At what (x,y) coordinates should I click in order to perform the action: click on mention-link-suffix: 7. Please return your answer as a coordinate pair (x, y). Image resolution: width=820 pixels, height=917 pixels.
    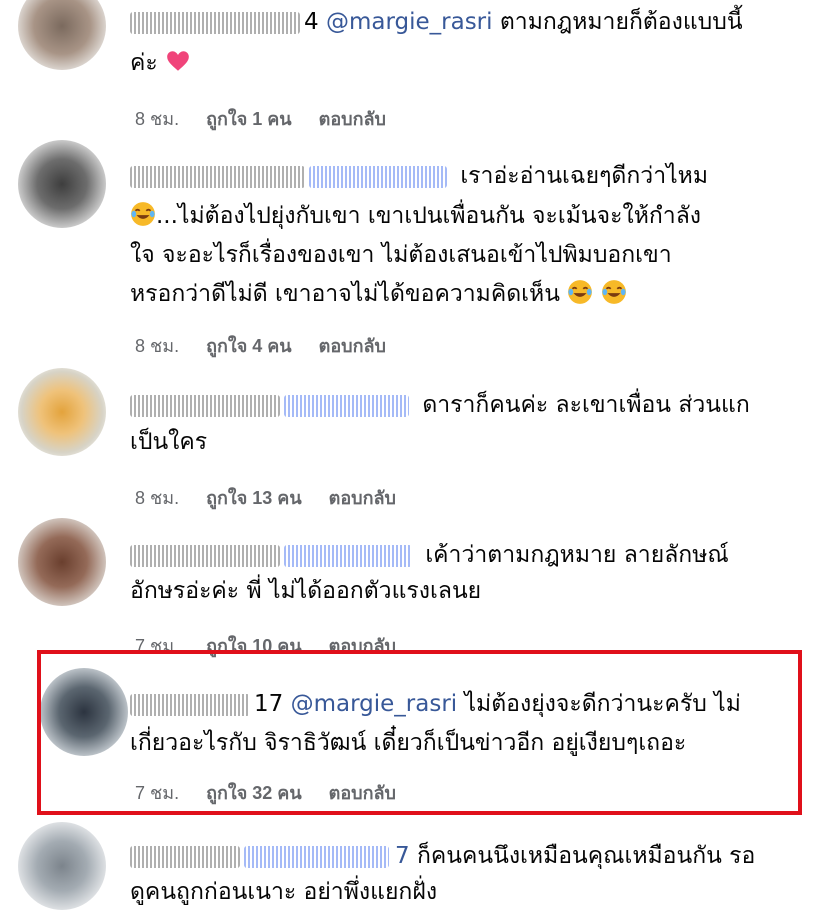
    Looking at the image, I should click on (402, 856).